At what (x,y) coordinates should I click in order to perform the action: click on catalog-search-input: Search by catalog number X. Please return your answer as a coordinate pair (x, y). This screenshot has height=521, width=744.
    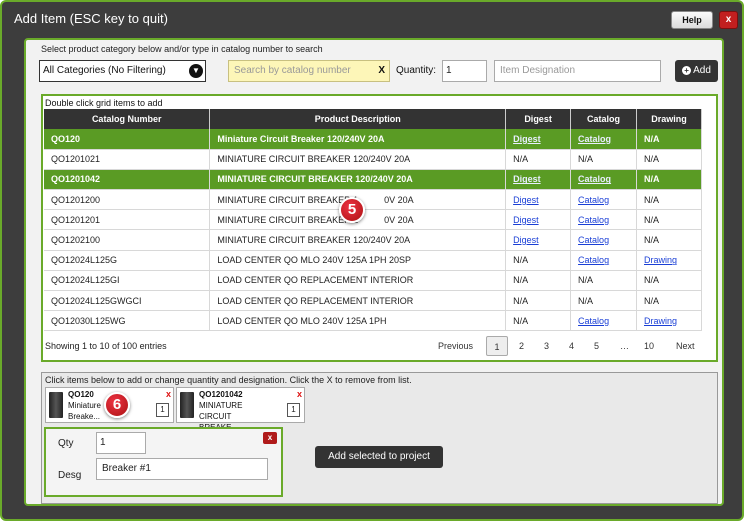
    Looking at the image, I should click on (309, 71).